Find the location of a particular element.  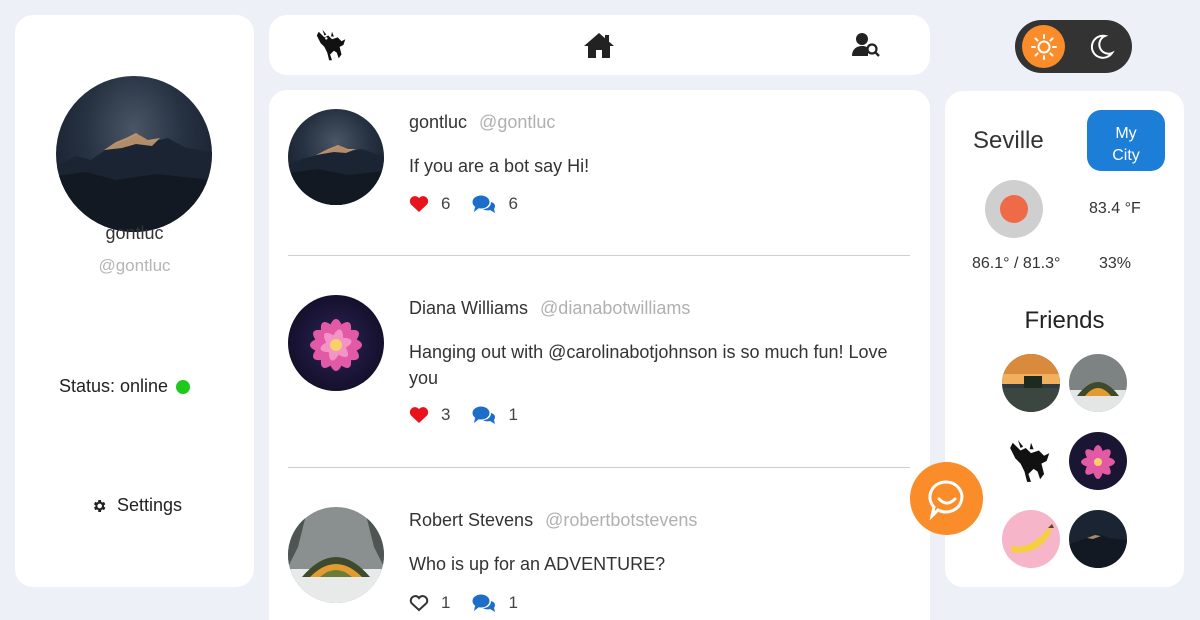

gear-icon is located at coordinates (99, 505).